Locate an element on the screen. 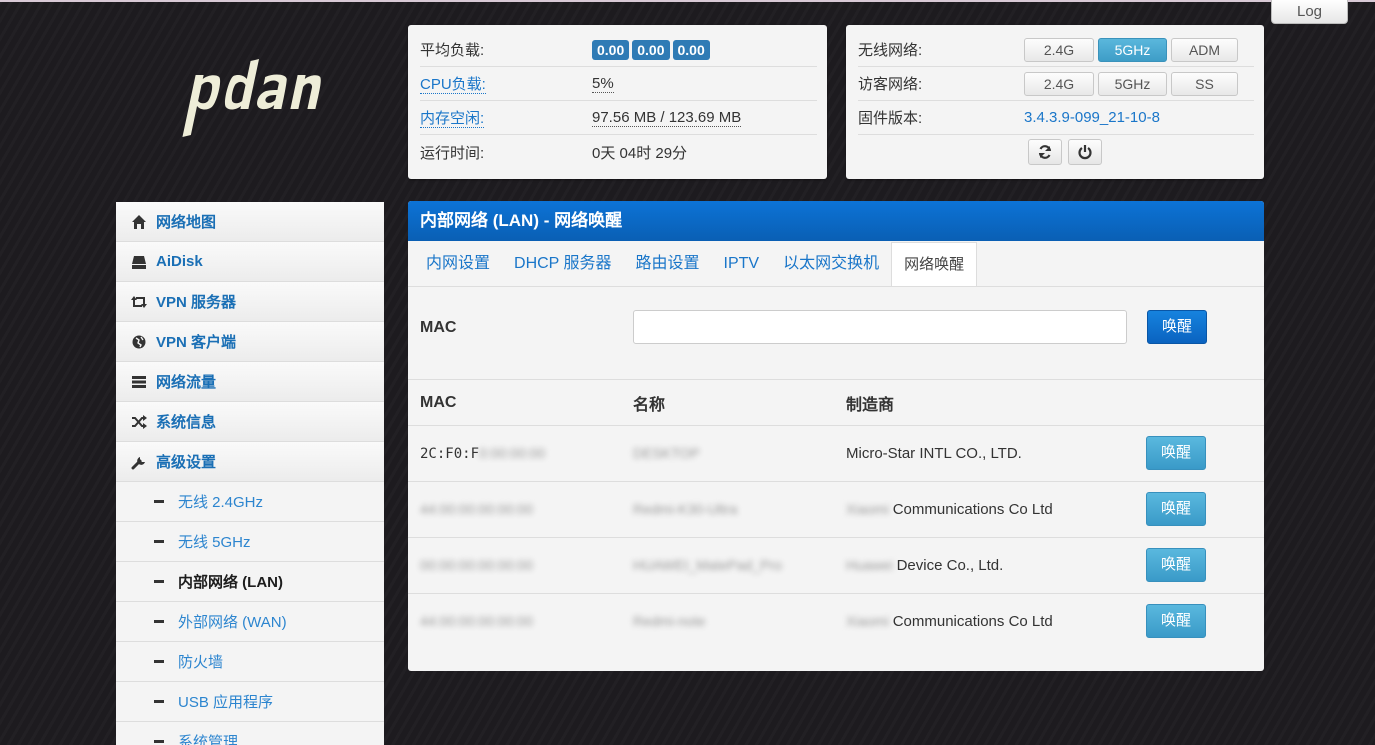  sidebar-item-traffic: 网络流量 is located at coordinates (250, 382).